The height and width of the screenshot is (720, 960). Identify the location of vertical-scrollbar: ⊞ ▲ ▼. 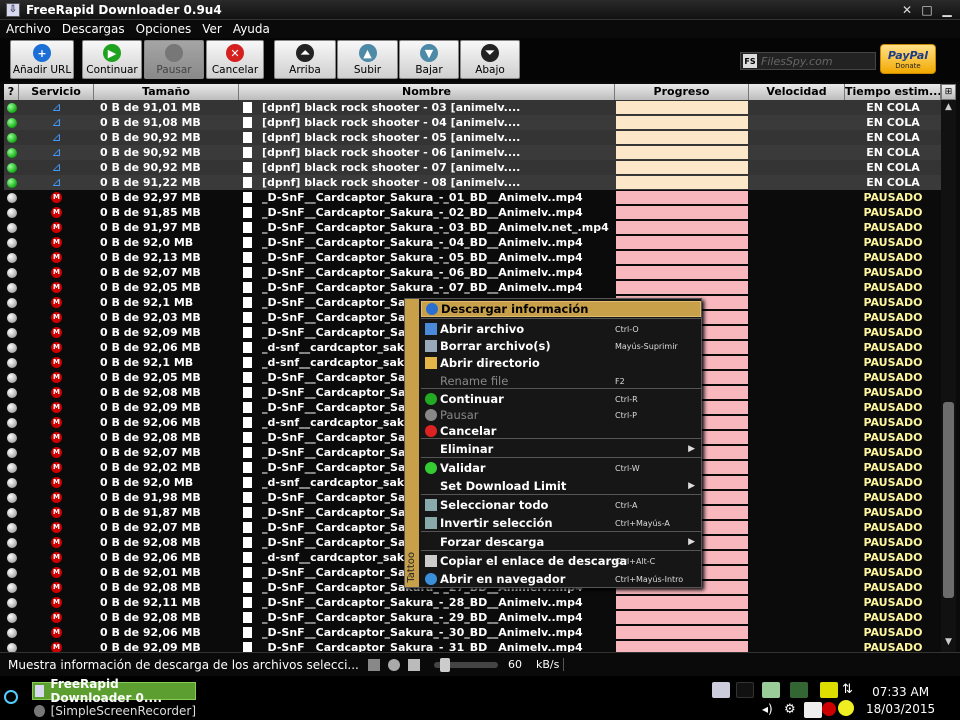
(948, 368).